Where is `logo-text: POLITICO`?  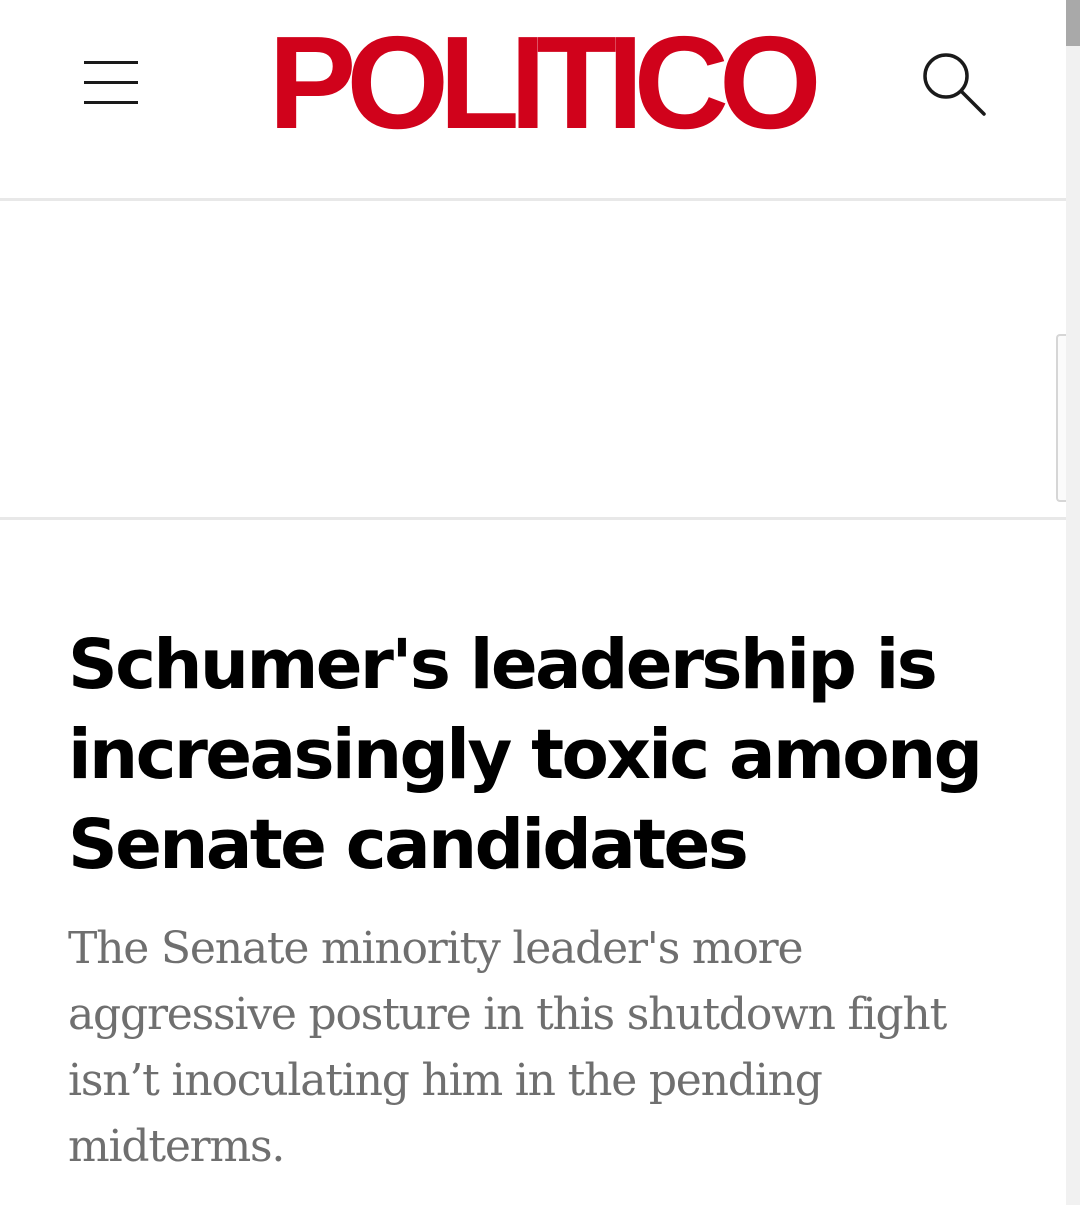
logo-text: POLITICO is located at coordinates (544, 82).